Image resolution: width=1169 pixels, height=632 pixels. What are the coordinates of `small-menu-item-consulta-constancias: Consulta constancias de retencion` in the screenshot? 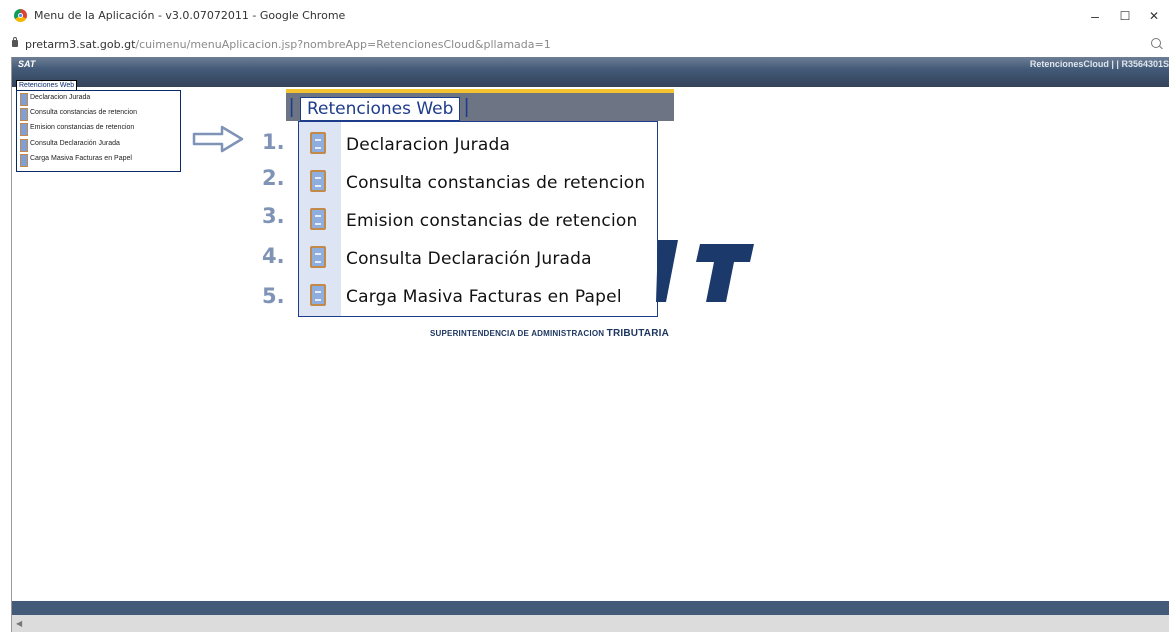 It's located at (98, 114).